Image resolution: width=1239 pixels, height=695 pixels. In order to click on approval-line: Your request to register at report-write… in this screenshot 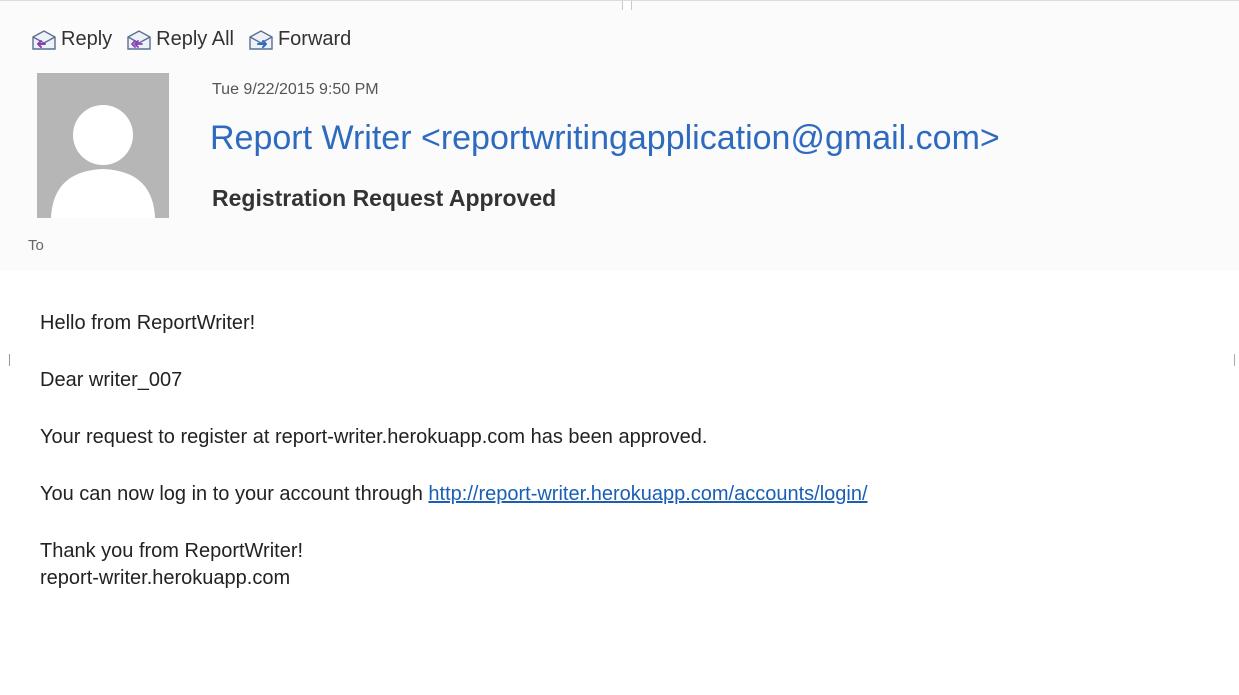, I will do `click(374, 437)`.